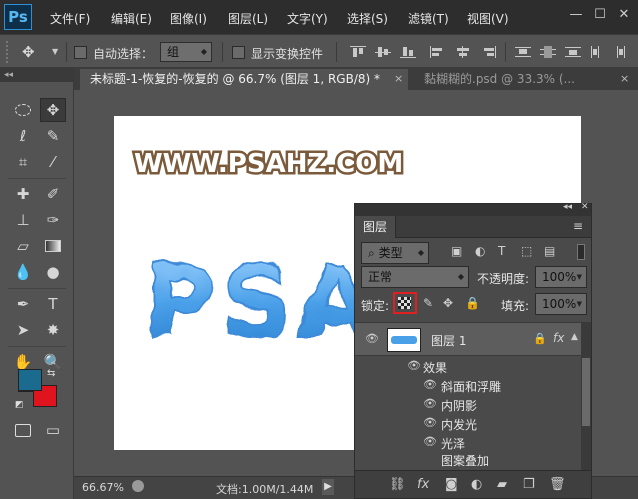 The image size is (638, 499). I want to click on effect-row-satin: 👁 光泽, so click(473, 441).